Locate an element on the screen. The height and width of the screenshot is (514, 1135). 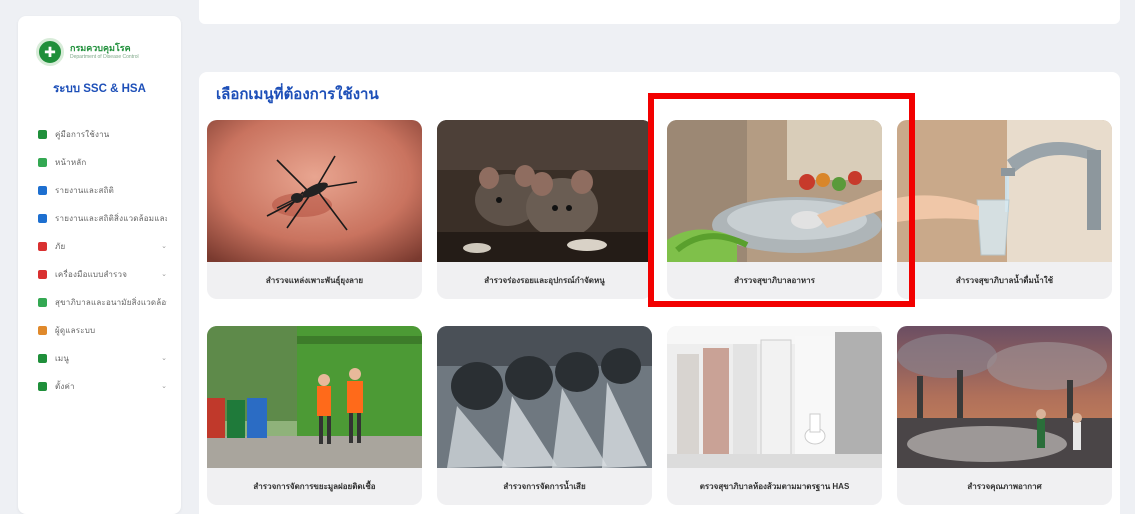
sidebar-item: คู่มือการใช้งาน is located at coordinates (99, 134).